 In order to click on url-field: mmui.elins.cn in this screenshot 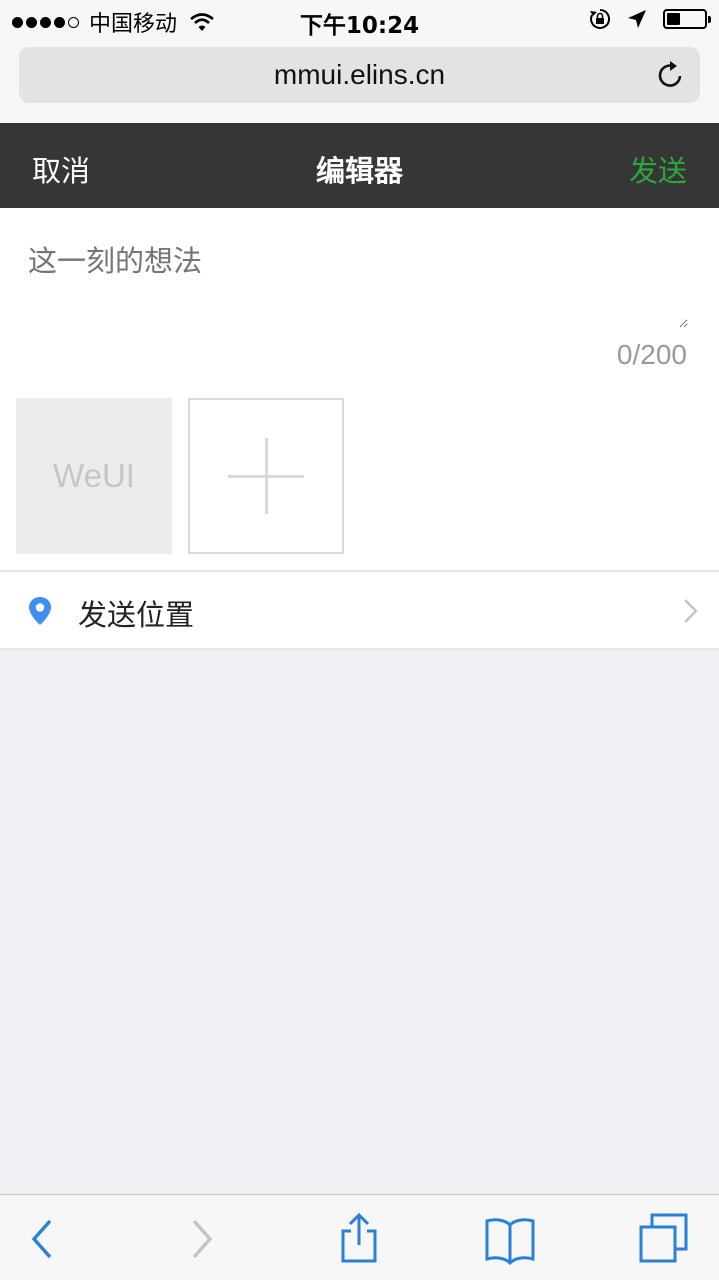, I will do `click(359, 75)`.